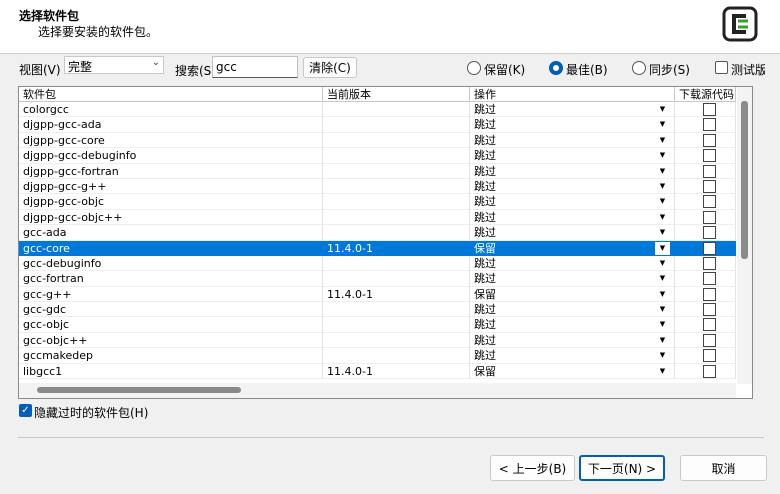  I want to click on table-row: djgpp-gcc-objc 跳过 ▼, so click(377, 202).